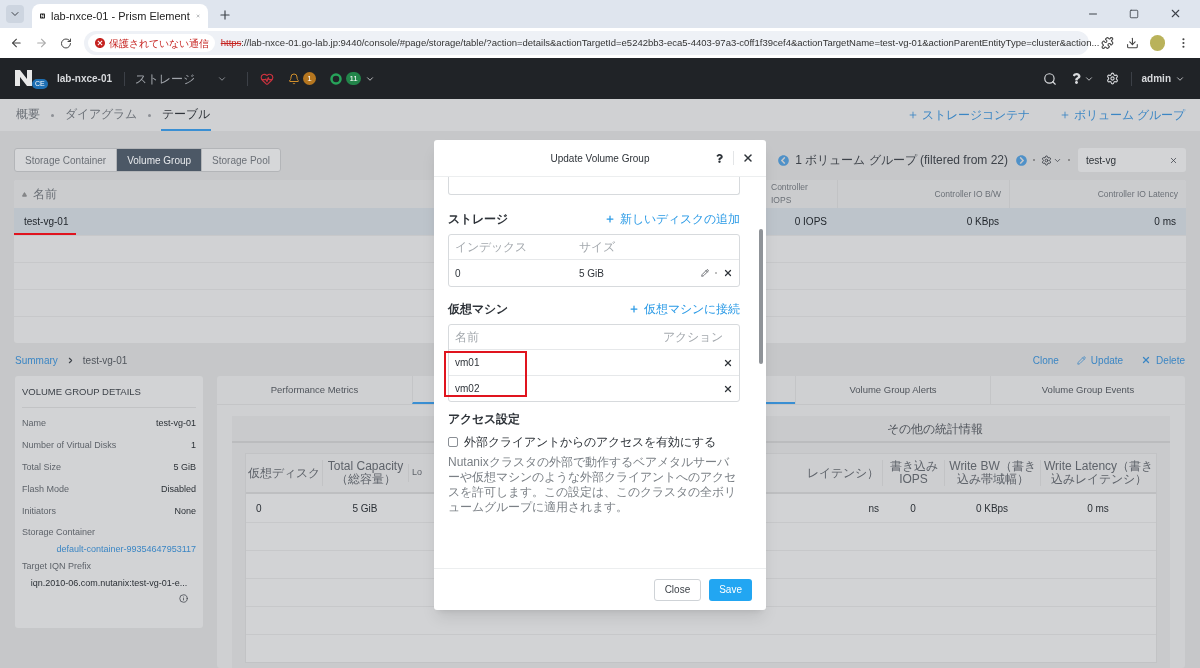 This screenshot has width=1200, height=668. What do you see at coordinates (34, 423) in the screenshot?
I see `field-label: Name` at bounding box center [34, 423].